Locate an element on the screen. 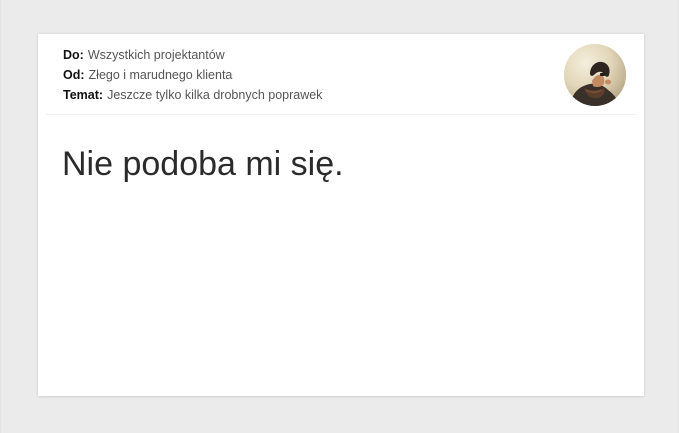  person-photo-avatar-icon is located at coordinates (595, 75).